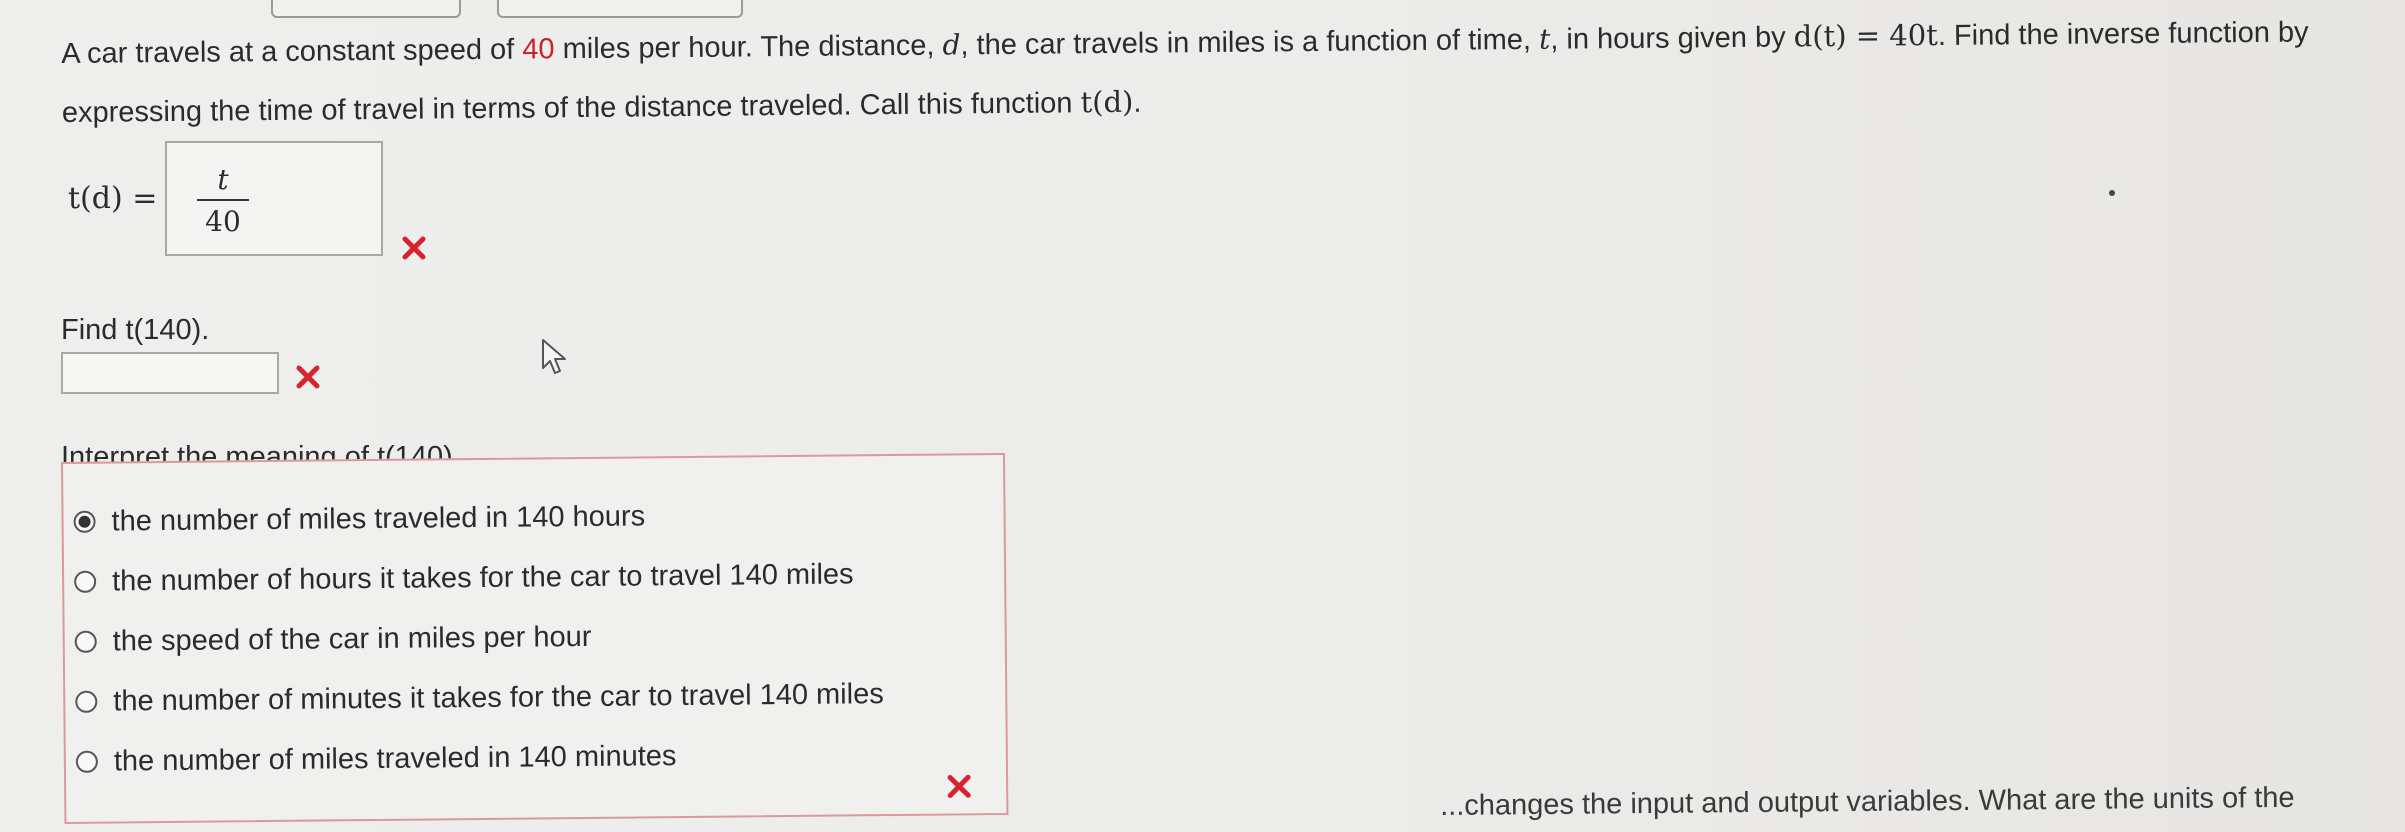 The height and width of the screenshot is (832, 2405). What do you see at coordinates (223, 221) in the screenshot?
I see `fraction-denominator: 40` at bounding box center [223, 221].